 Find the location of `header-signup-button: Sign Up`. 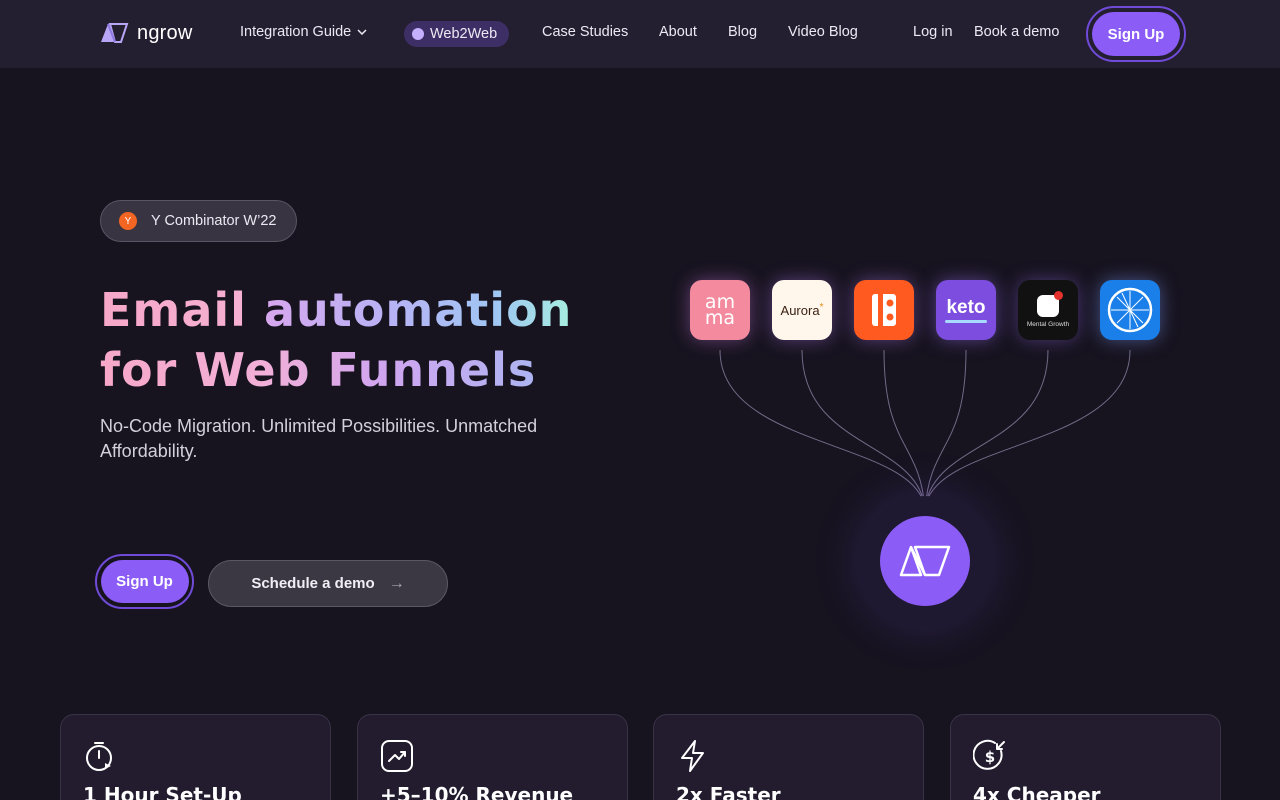

header-signup-button: Sign Up is located at coordinates (1136, 34).